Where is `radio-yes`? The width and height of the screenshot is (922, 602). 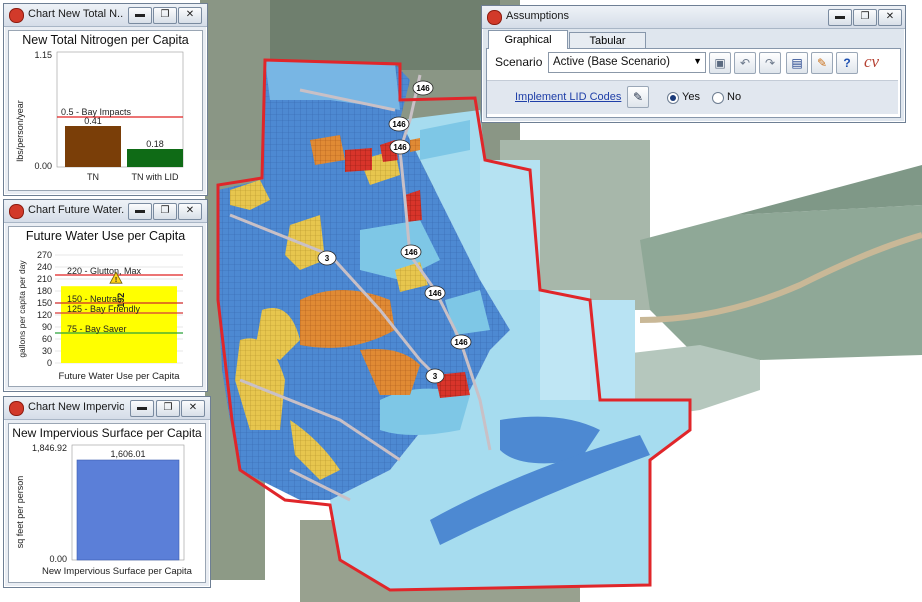
radio-yes is located at coordinates (673, 98).